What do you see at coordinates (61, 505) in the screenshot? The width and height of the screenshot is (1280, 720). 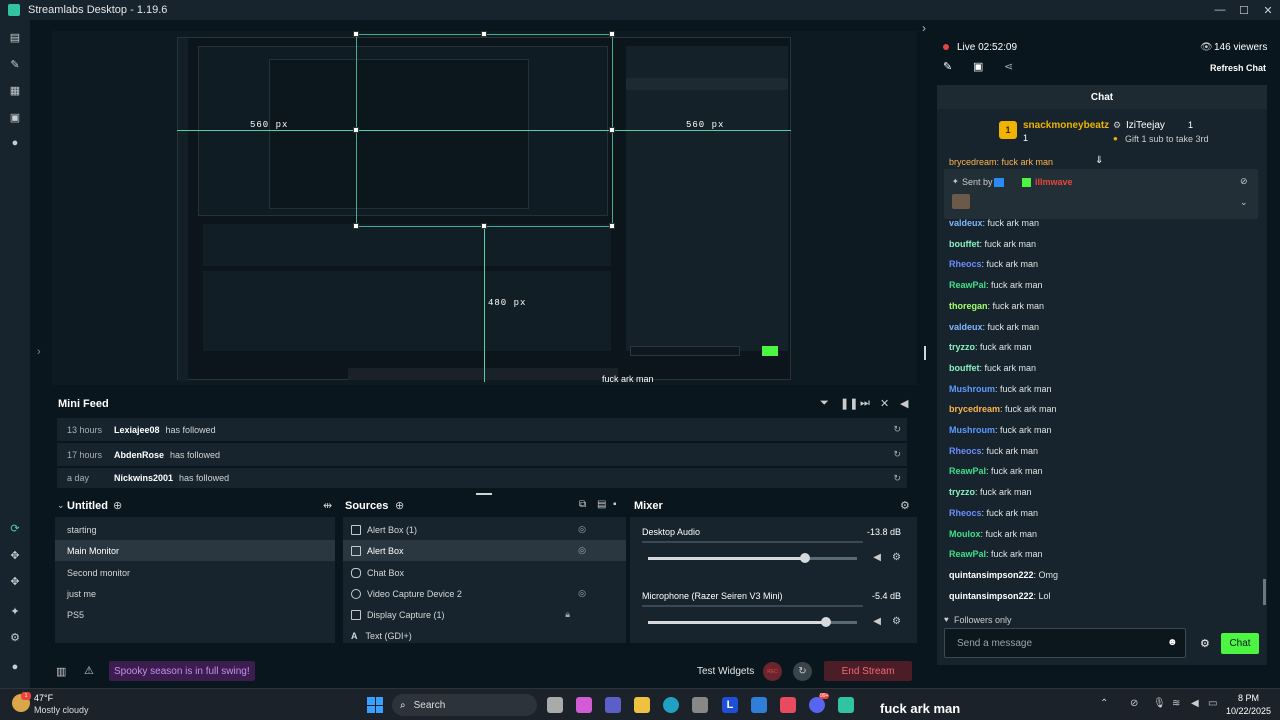 I see `collection-chevron-icon: ⌄` at bounding box center [61, 505].